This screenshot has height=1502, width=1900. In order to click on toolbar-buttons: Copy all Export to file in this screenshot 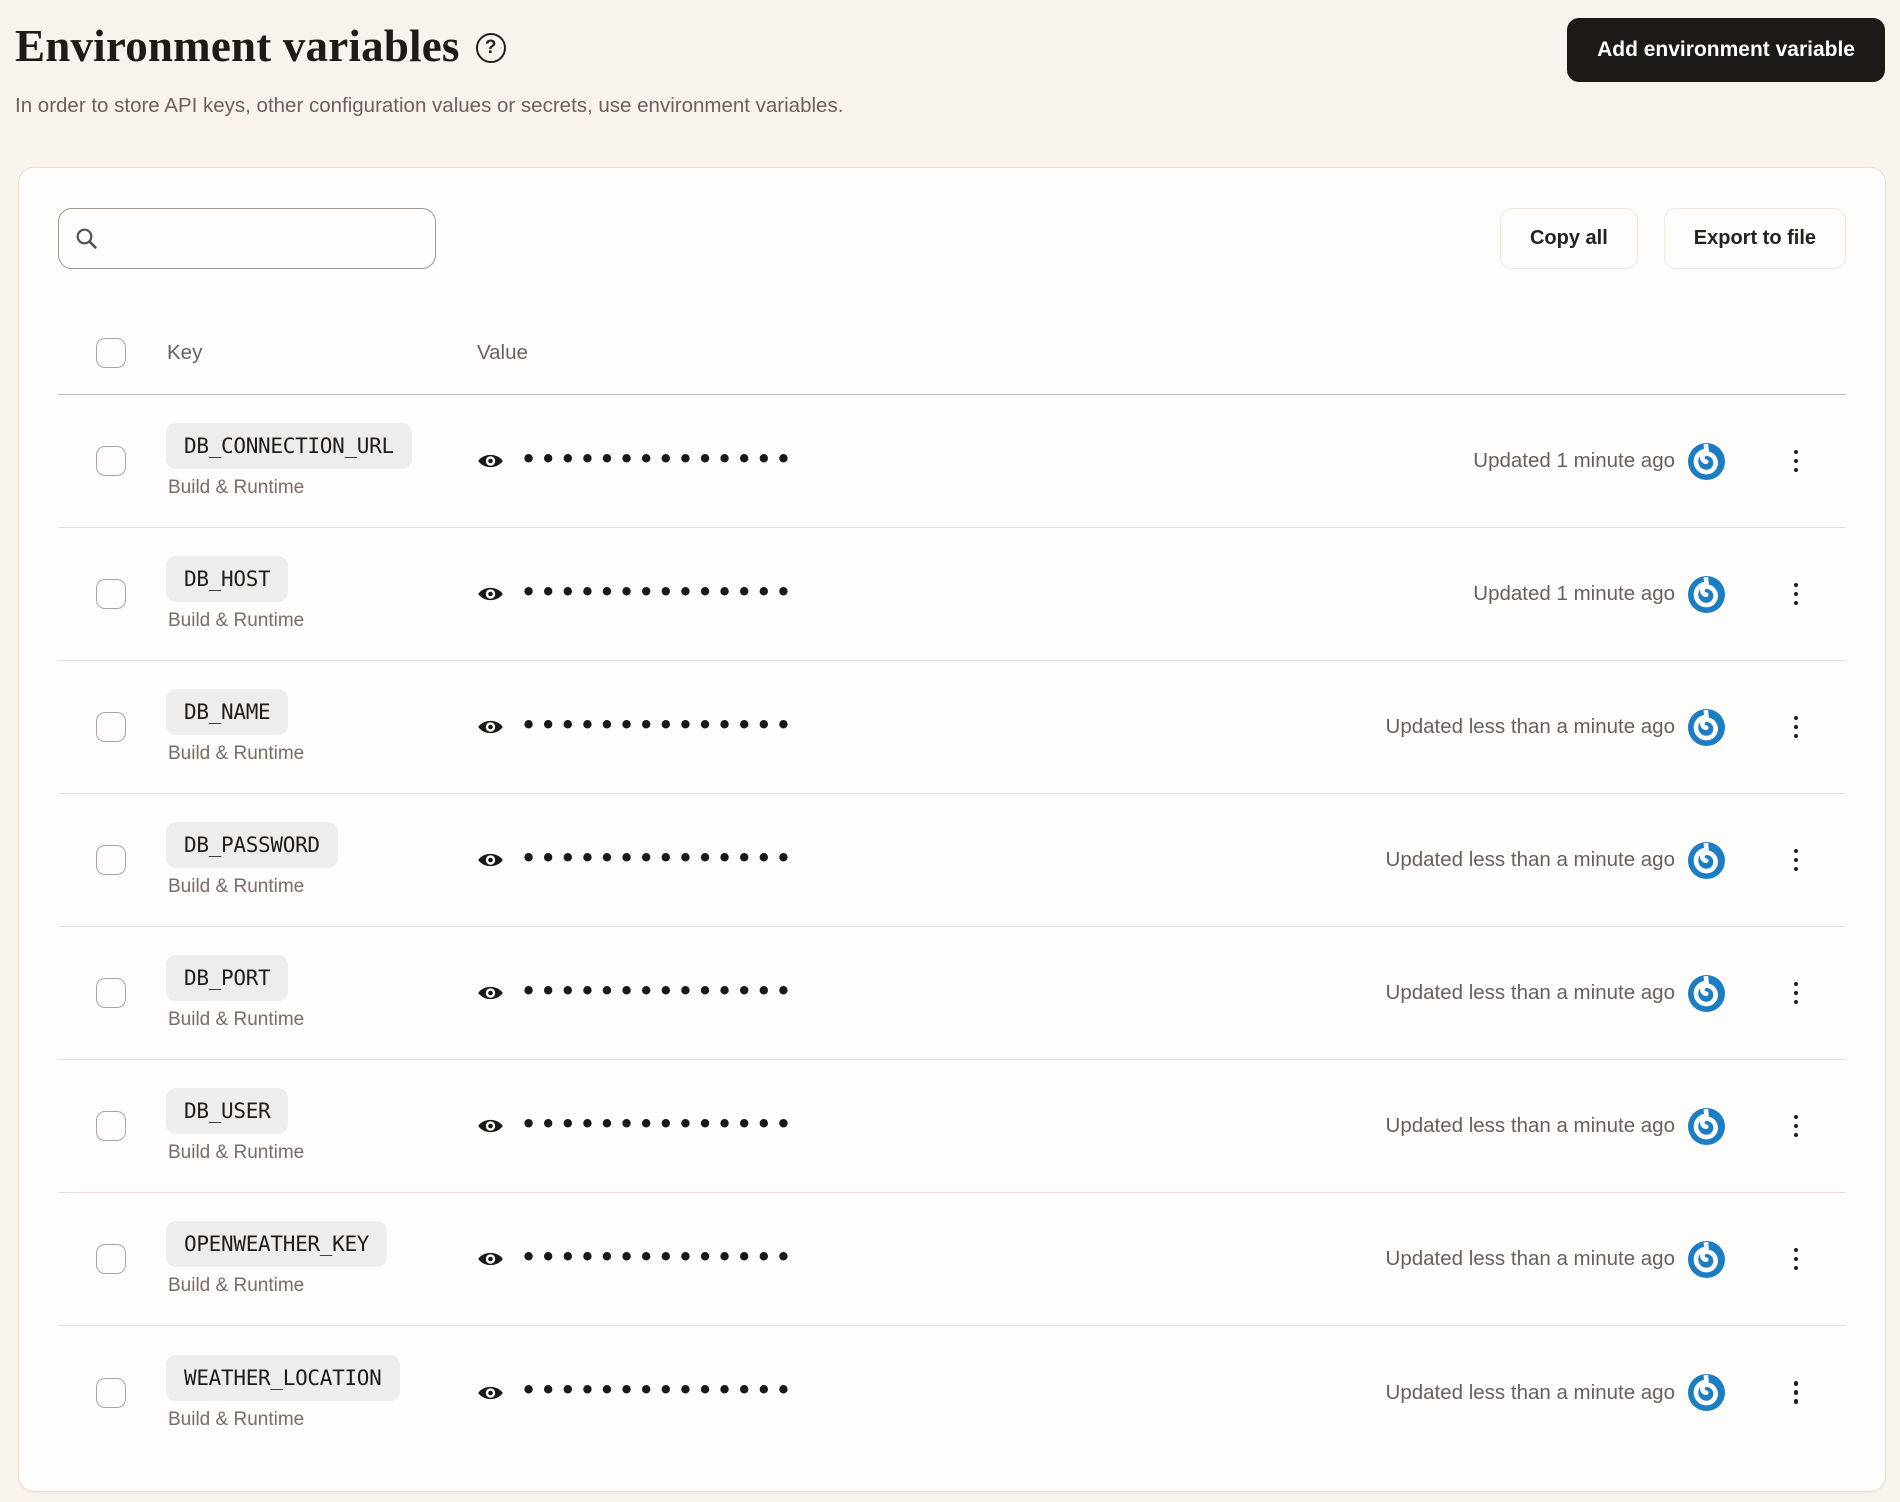, I will do `click(1672, 238)`.